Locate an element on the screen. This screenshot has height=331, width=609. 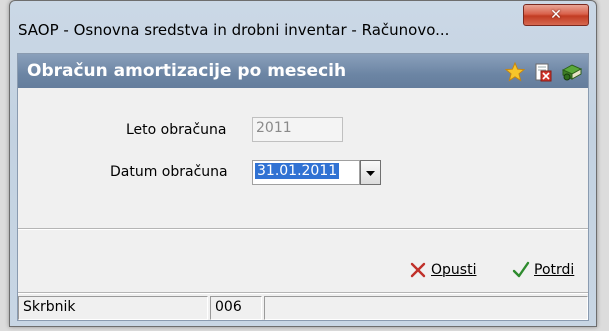
book-icon is located at coordinates (572, 72).